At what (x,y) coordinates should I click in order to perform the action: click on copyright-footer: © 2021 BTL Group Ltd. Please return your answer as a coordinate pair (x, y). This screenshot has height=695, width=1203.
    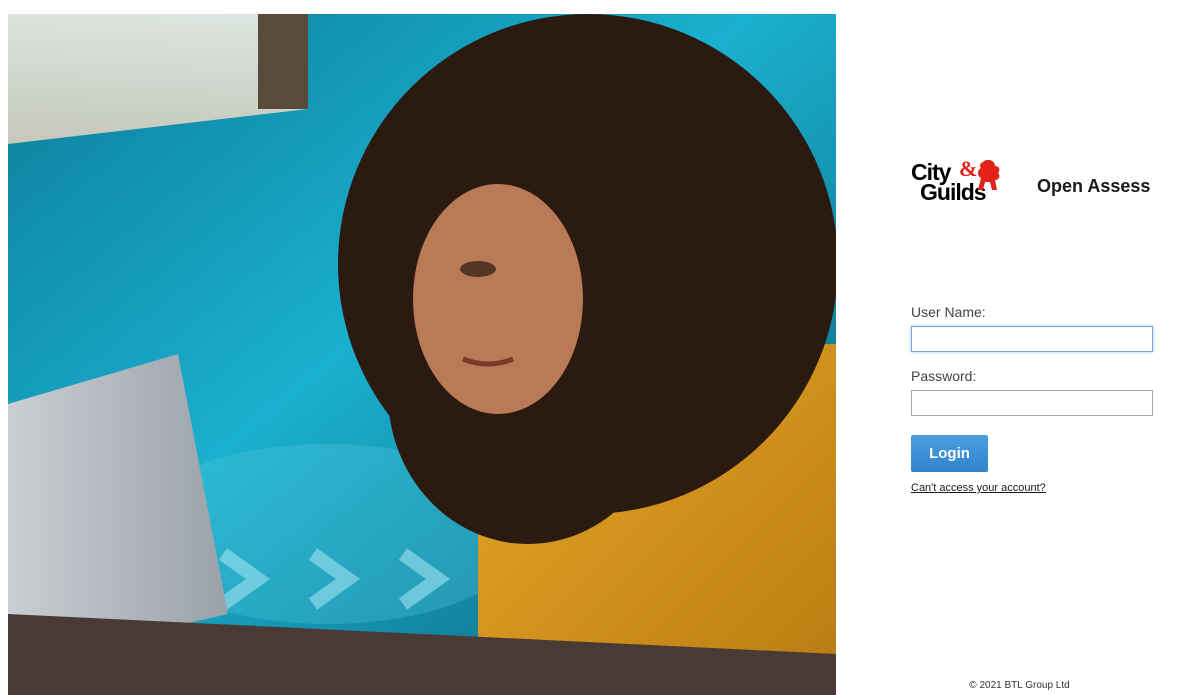
    Looking at the image, I should click on (1019, 685).